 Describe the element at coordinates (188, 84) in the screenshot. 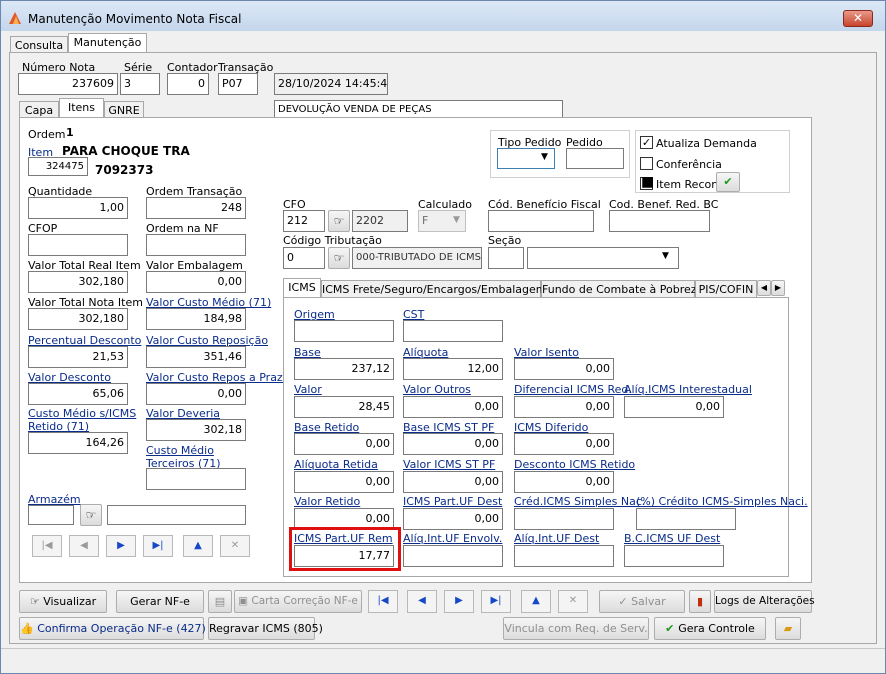

I see `contador-field: 0` at that location.